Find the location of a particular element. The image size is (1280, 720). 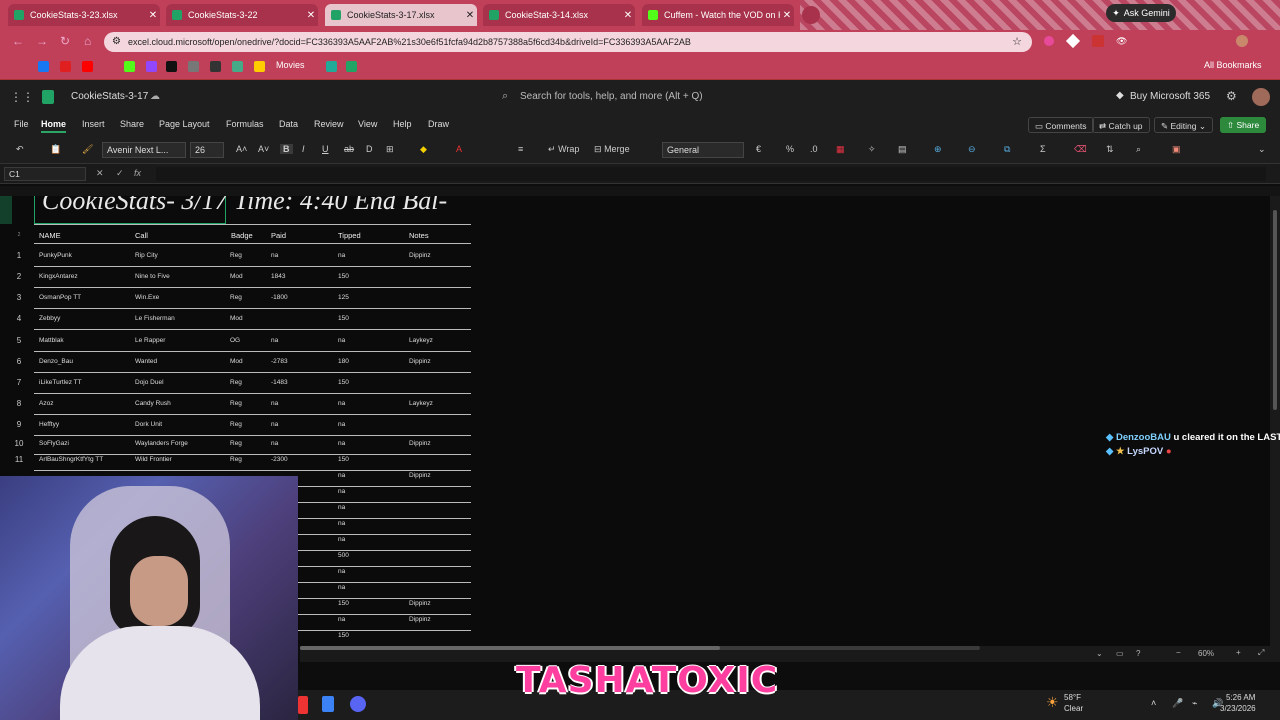

cell-paid: 1843 is located at coordinates (278, 276).